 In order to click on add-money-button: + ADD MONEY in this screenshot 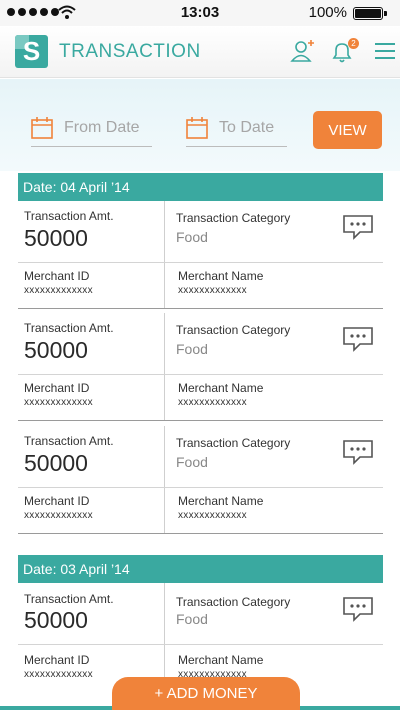, I will do `click(206, 693)`.